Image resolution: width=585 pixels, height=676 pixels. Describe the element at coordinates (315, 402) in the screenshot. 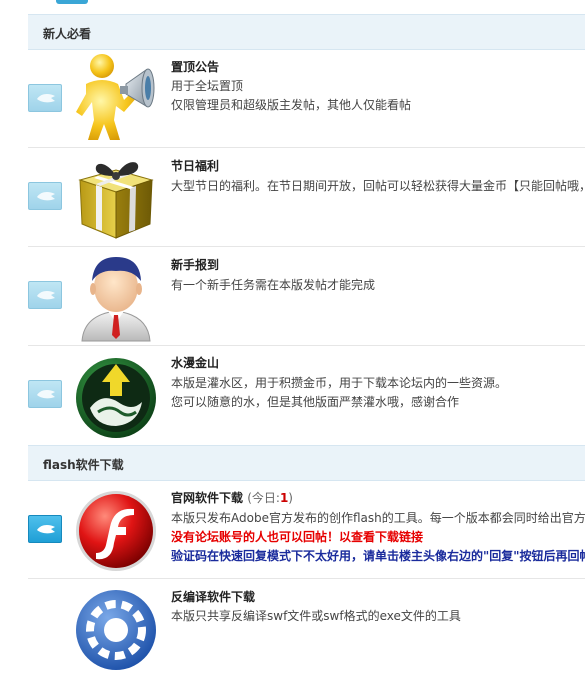

I see `forum-description: 您可以随意的水，但是其他版面严禁灌水哦，感谢合作` at that location.